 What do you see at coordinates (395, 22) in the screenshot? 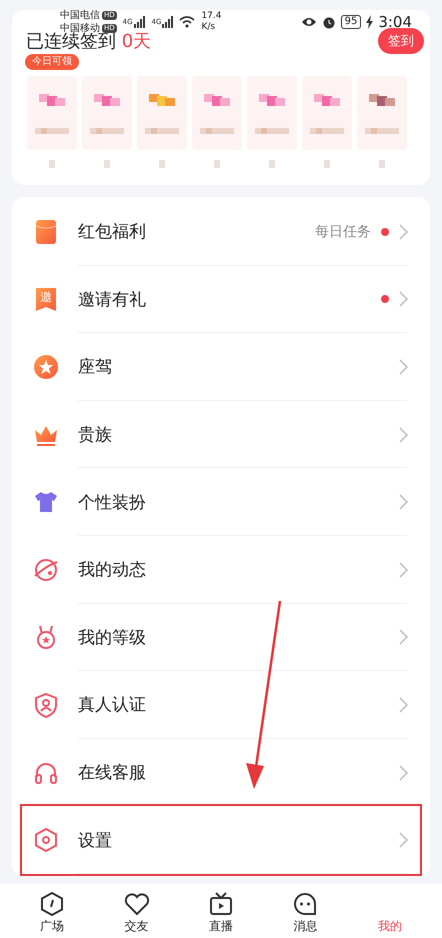
I see `clock: 3:04` at bounding box center [395, 22].